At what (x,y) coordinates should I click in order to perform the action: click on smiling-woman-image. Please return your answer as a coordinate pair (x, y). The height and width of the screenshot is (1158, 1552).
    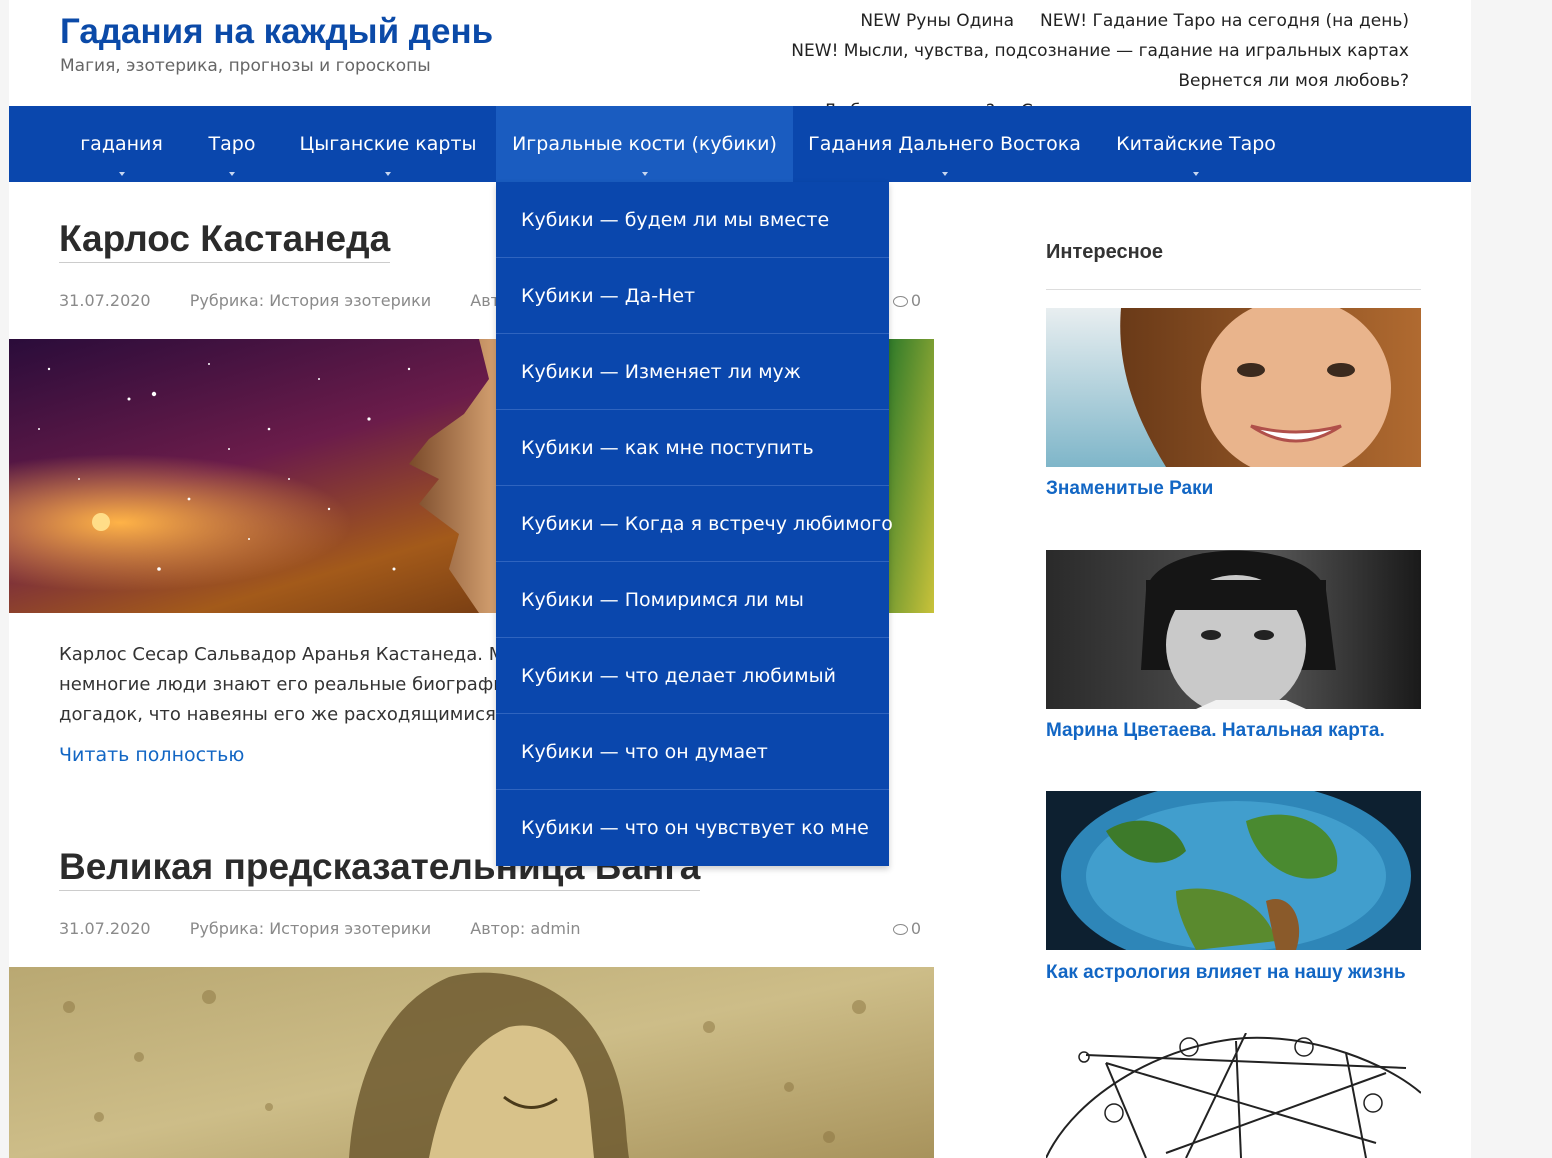
    Looking at the image, I should click on (1233, 387).